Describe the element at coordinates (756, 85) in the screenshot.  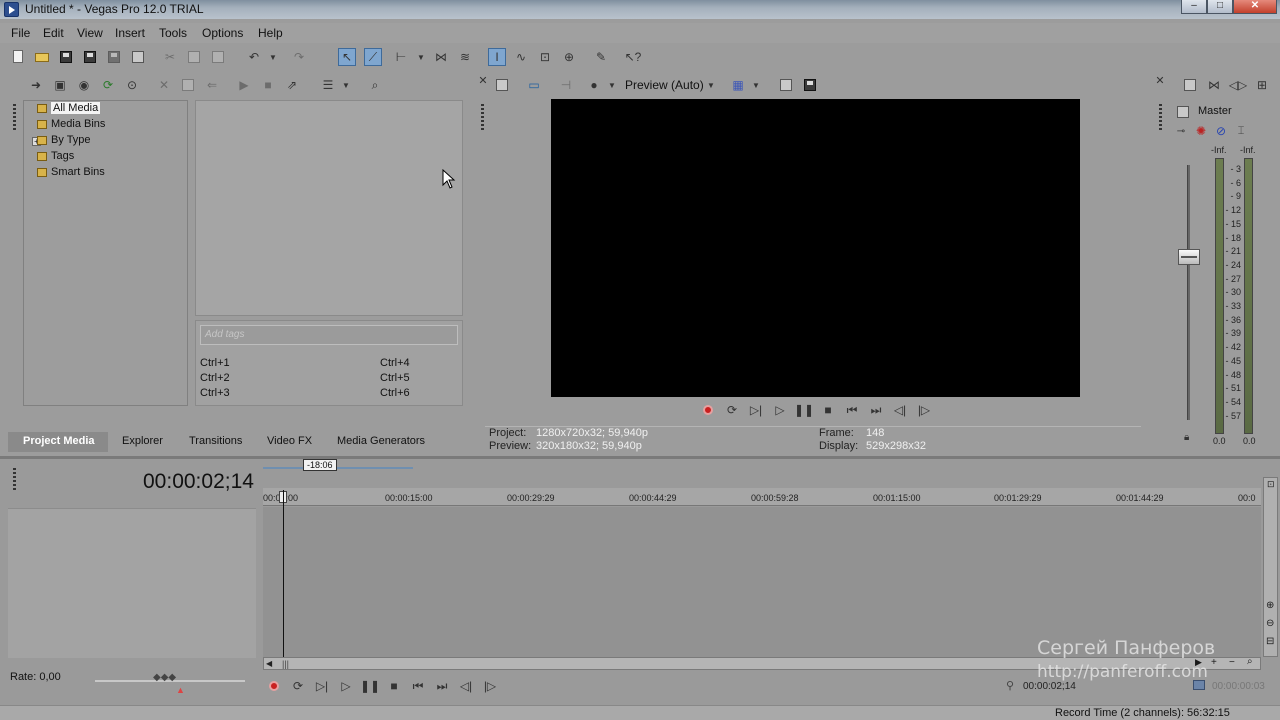
I see `overlays-dropdown: ▼` at that location.